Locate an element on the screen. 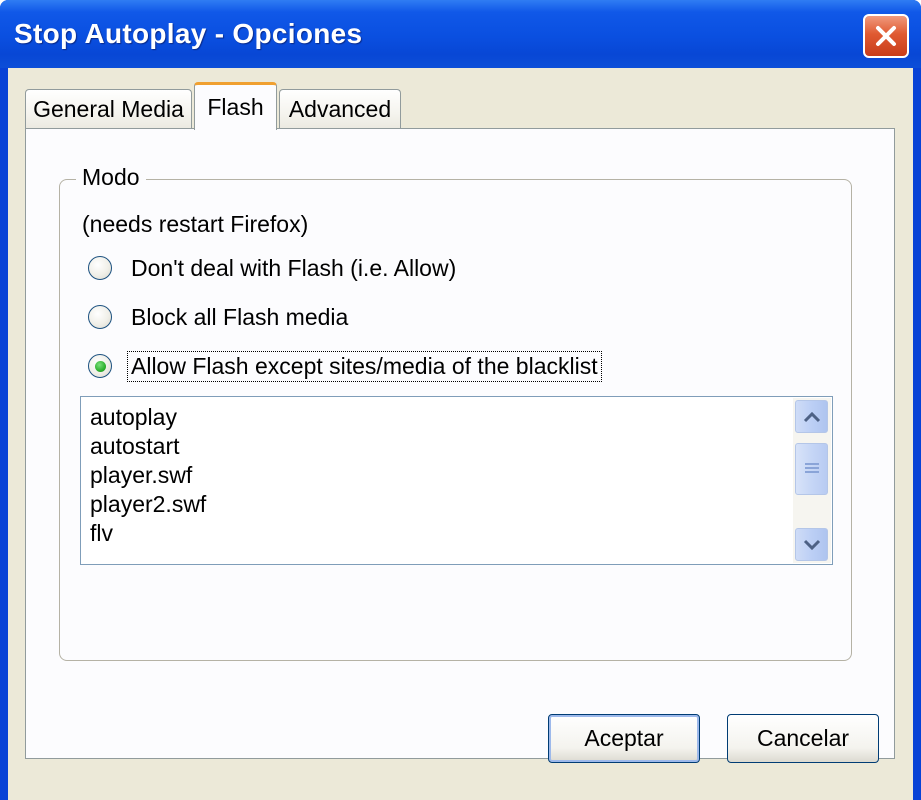 The height and width of the screenshot is (800, 921). tab-flash: Flash is located at coordinates (235, 106).